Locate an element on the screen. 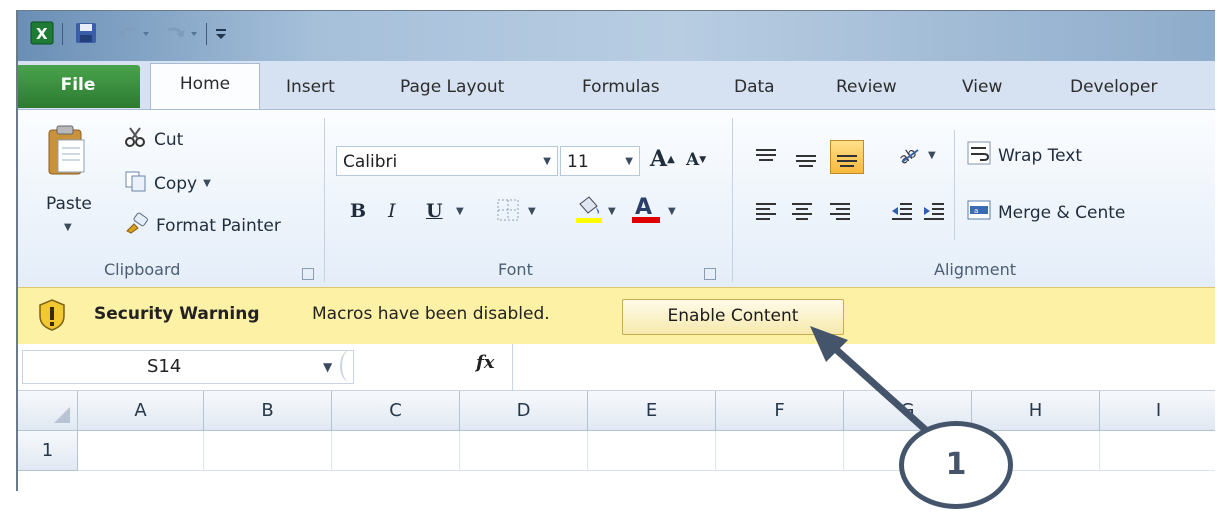 The image size is (1220, 529). tab-developer: Developer is located at coordinates (1113, 87).